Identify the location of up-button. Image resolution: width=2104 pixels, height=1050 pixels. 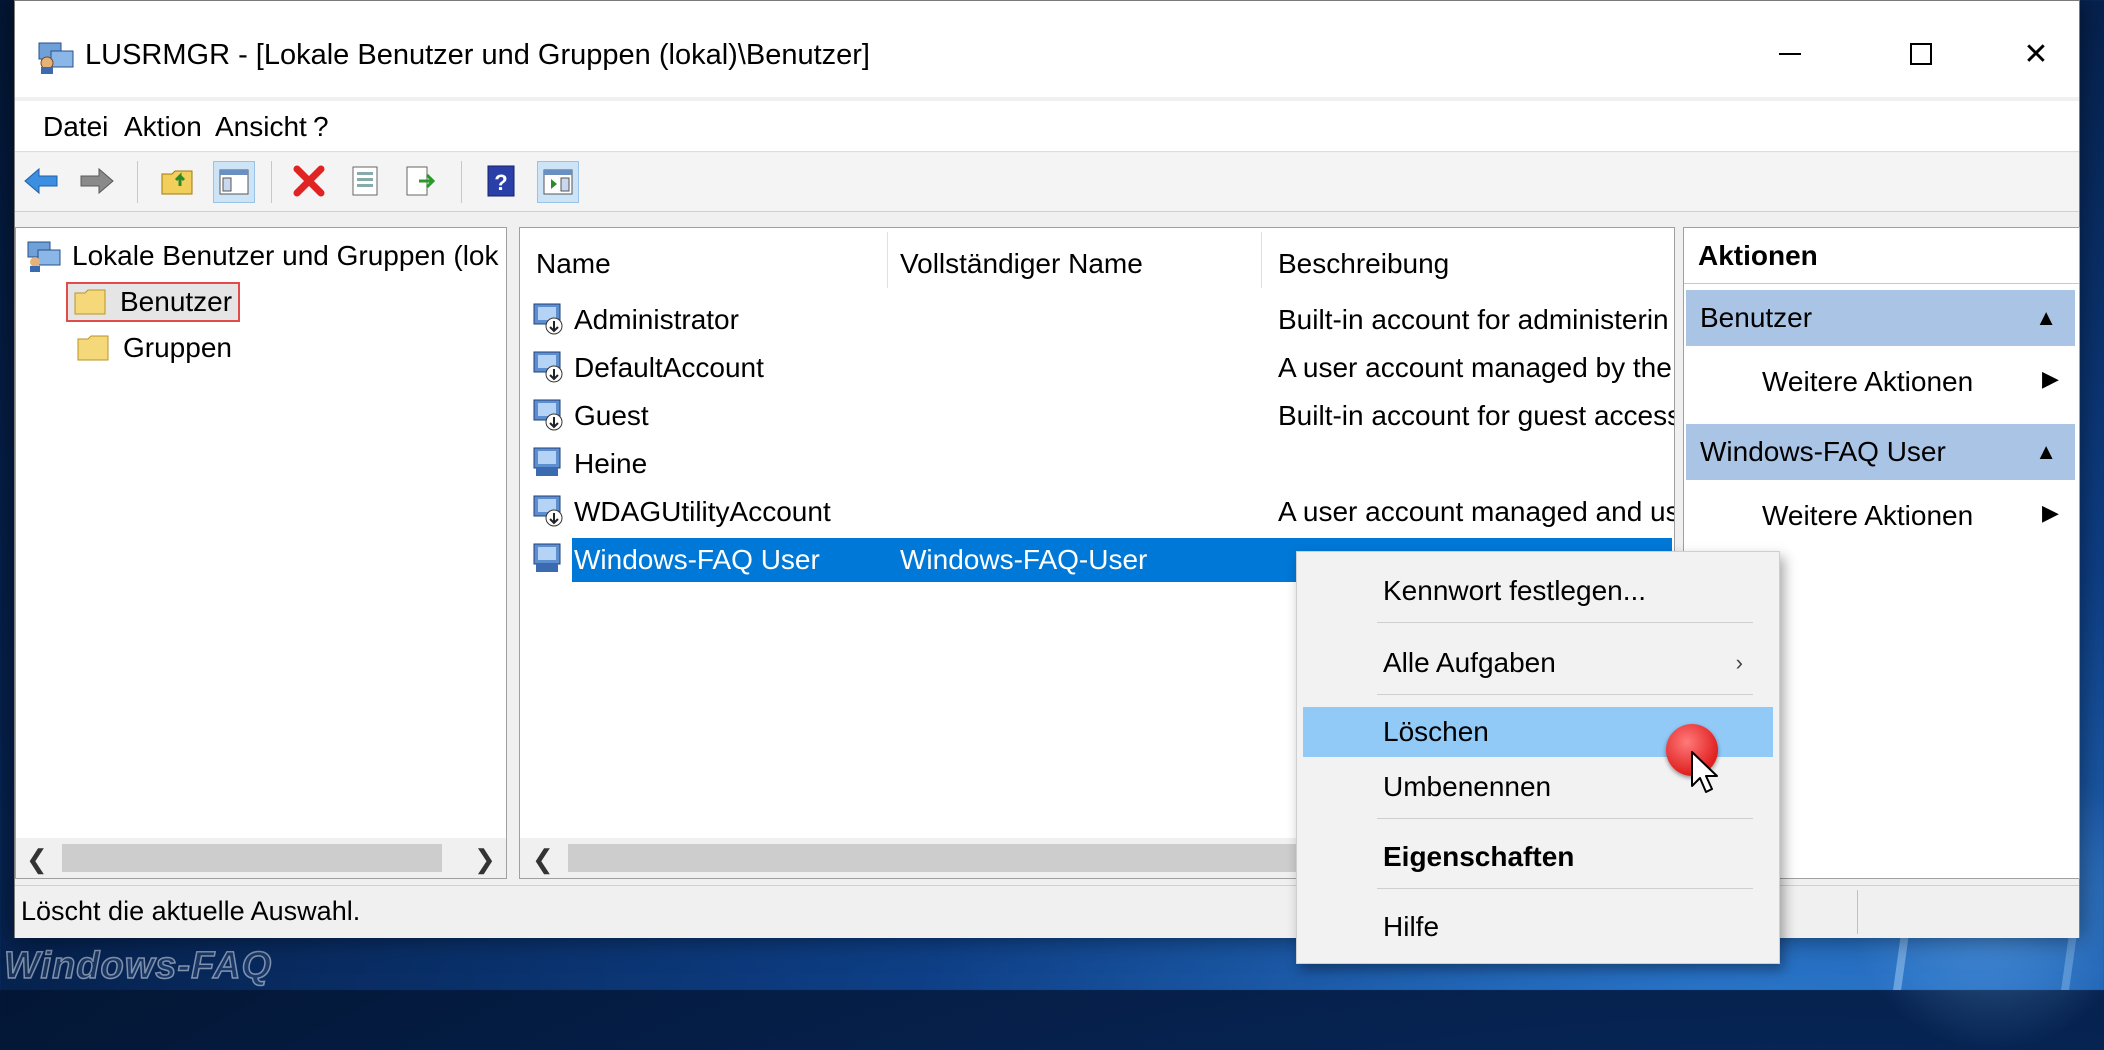
(177, 181).